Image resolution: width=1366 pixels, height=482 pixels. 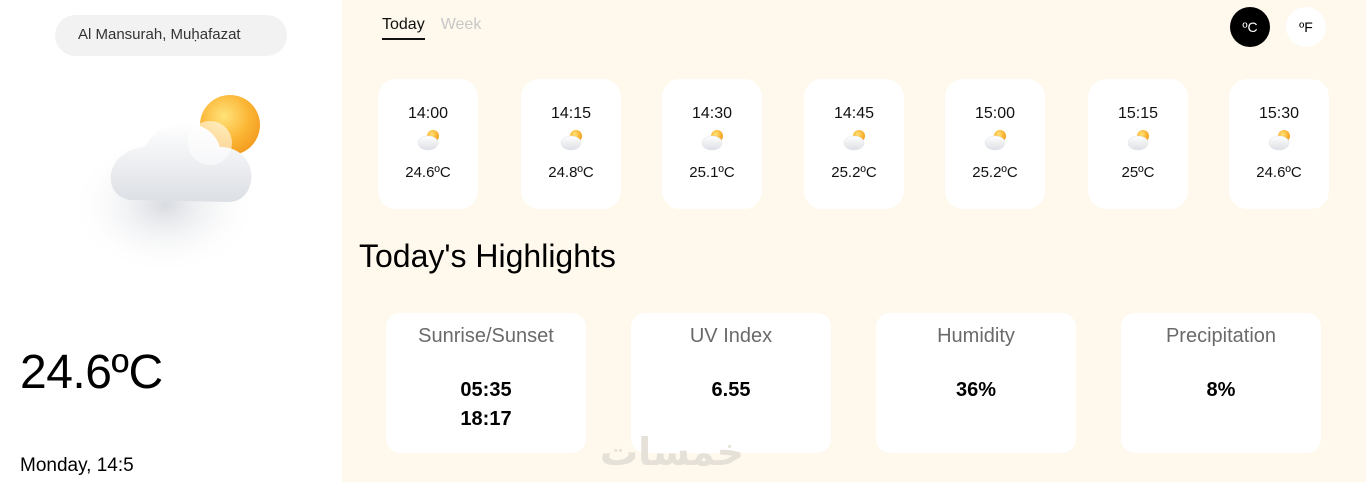 I want to click on hour-time: 14:30, so click(x=712, y=113).